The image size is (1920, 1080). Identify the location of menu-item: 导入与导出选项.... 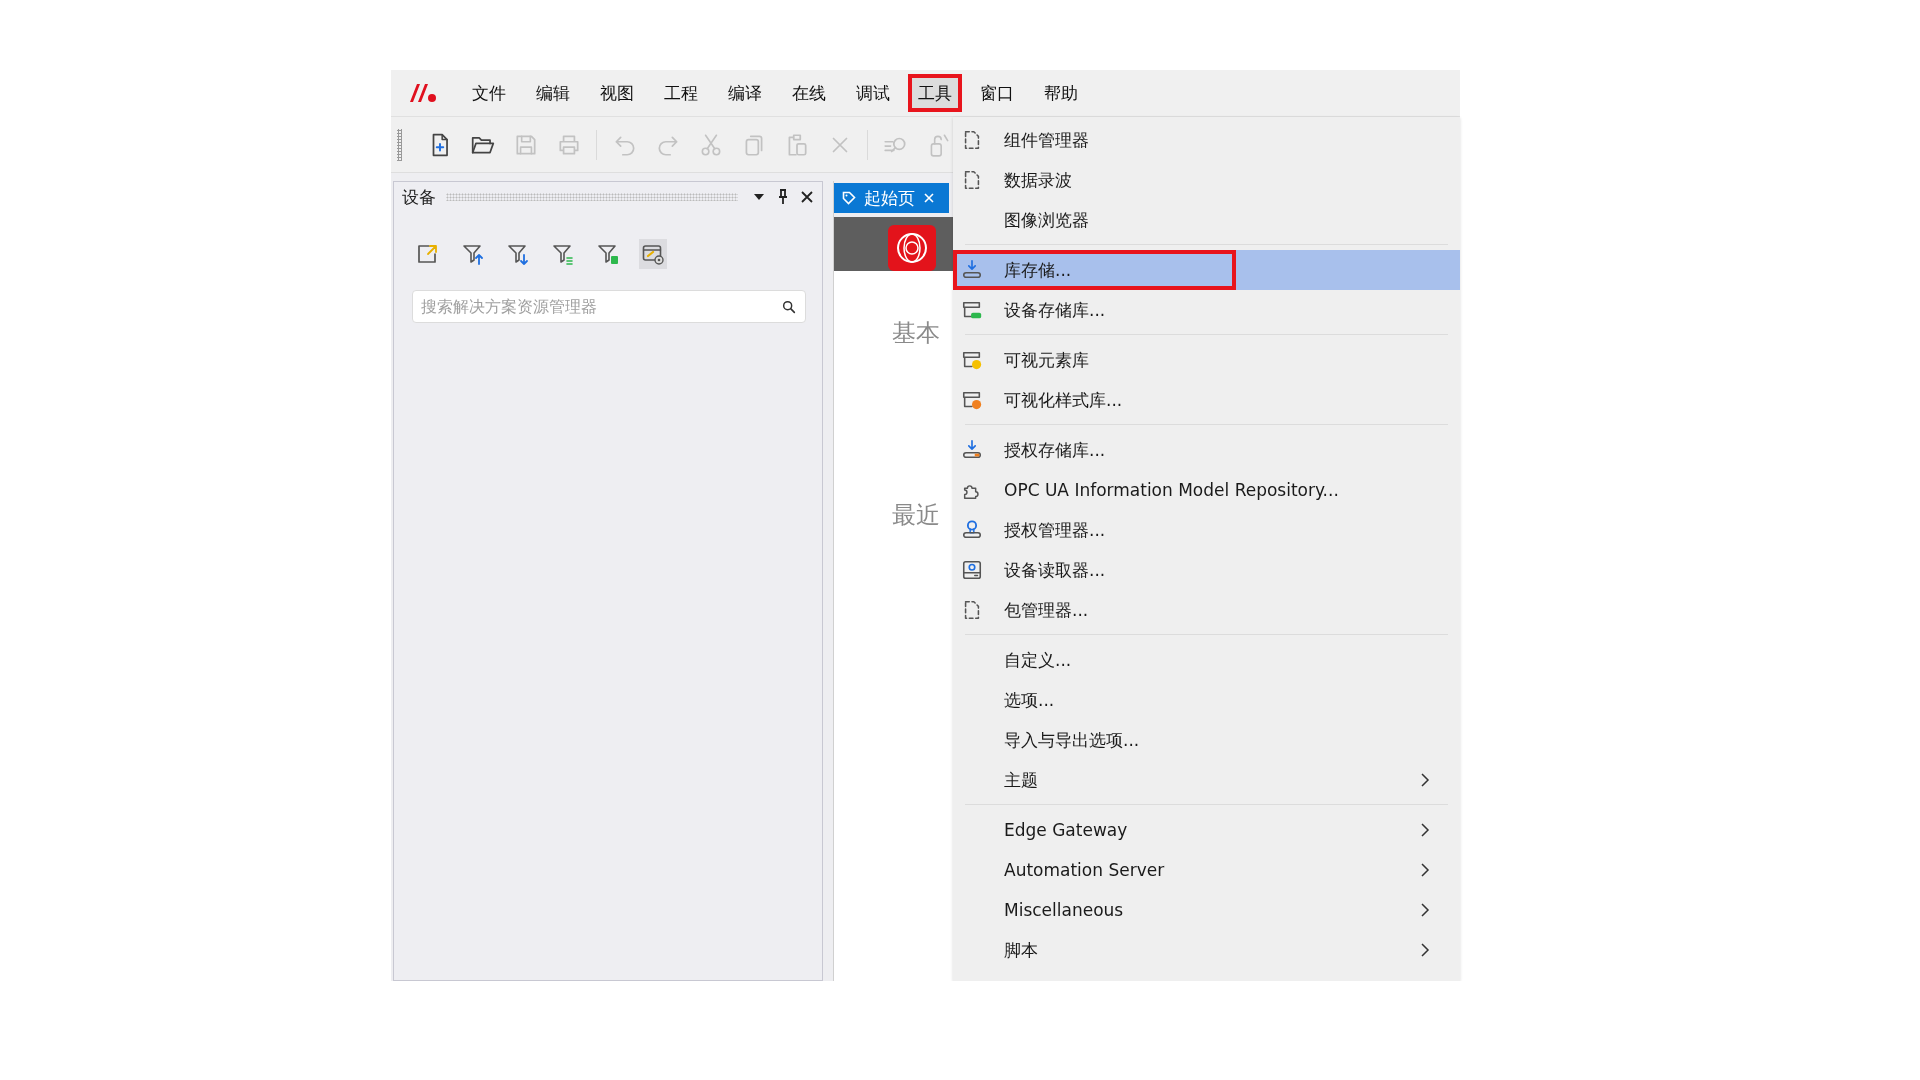
(1206, 740).